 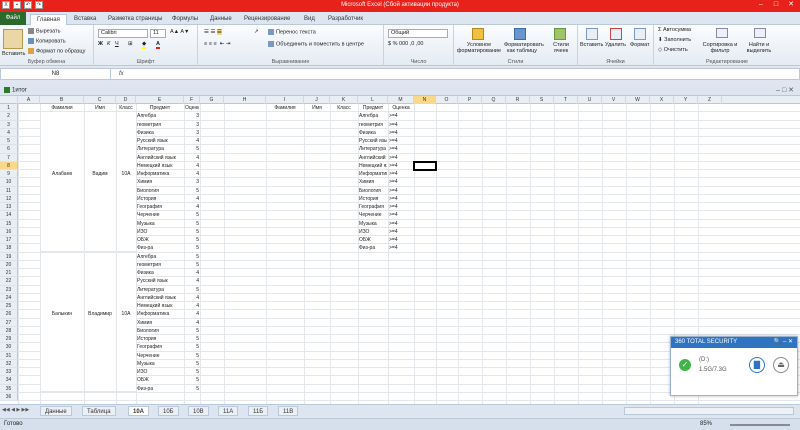 I want to click on name-box: N8, so click(x=56, y=74).